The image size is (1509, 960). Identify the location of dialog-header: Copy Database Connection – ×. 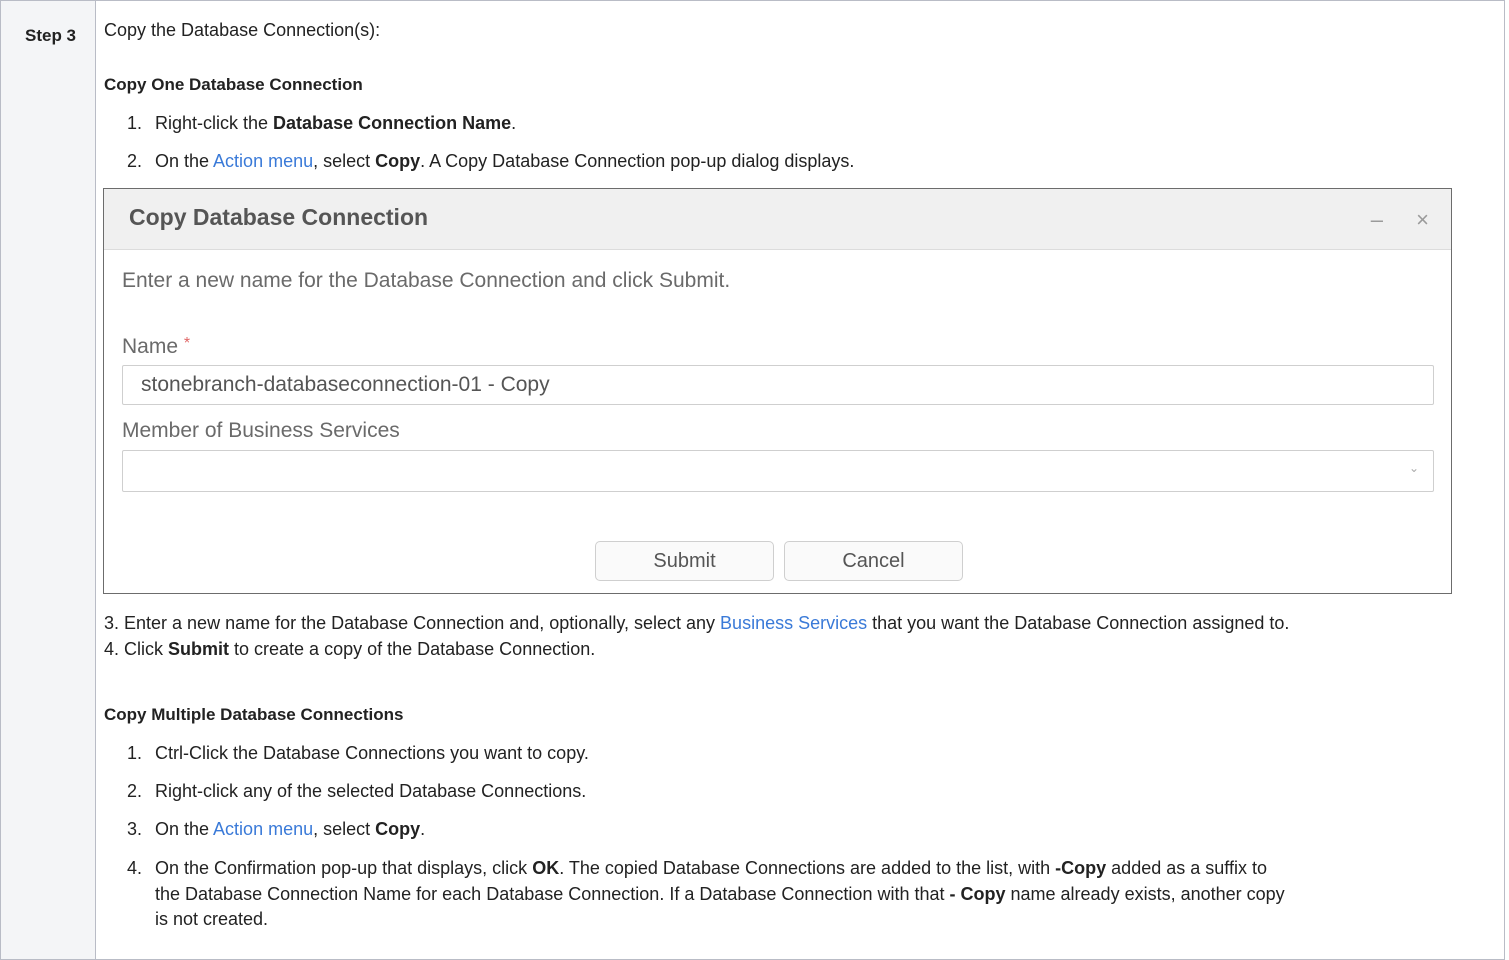
(777, 219).